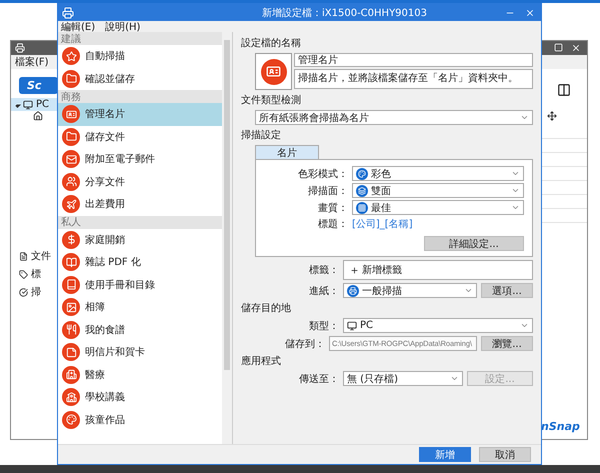  What do you see at coordinates (140, 285) in the screenshot?
I see `profile-item: 使用手冊和目錄` at bounding box center [140, 285].